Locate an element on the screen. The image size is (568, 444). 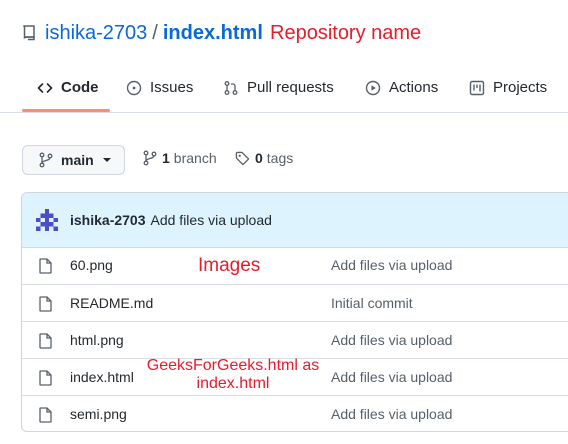
repo-icon is located at coordinates (29, 33).